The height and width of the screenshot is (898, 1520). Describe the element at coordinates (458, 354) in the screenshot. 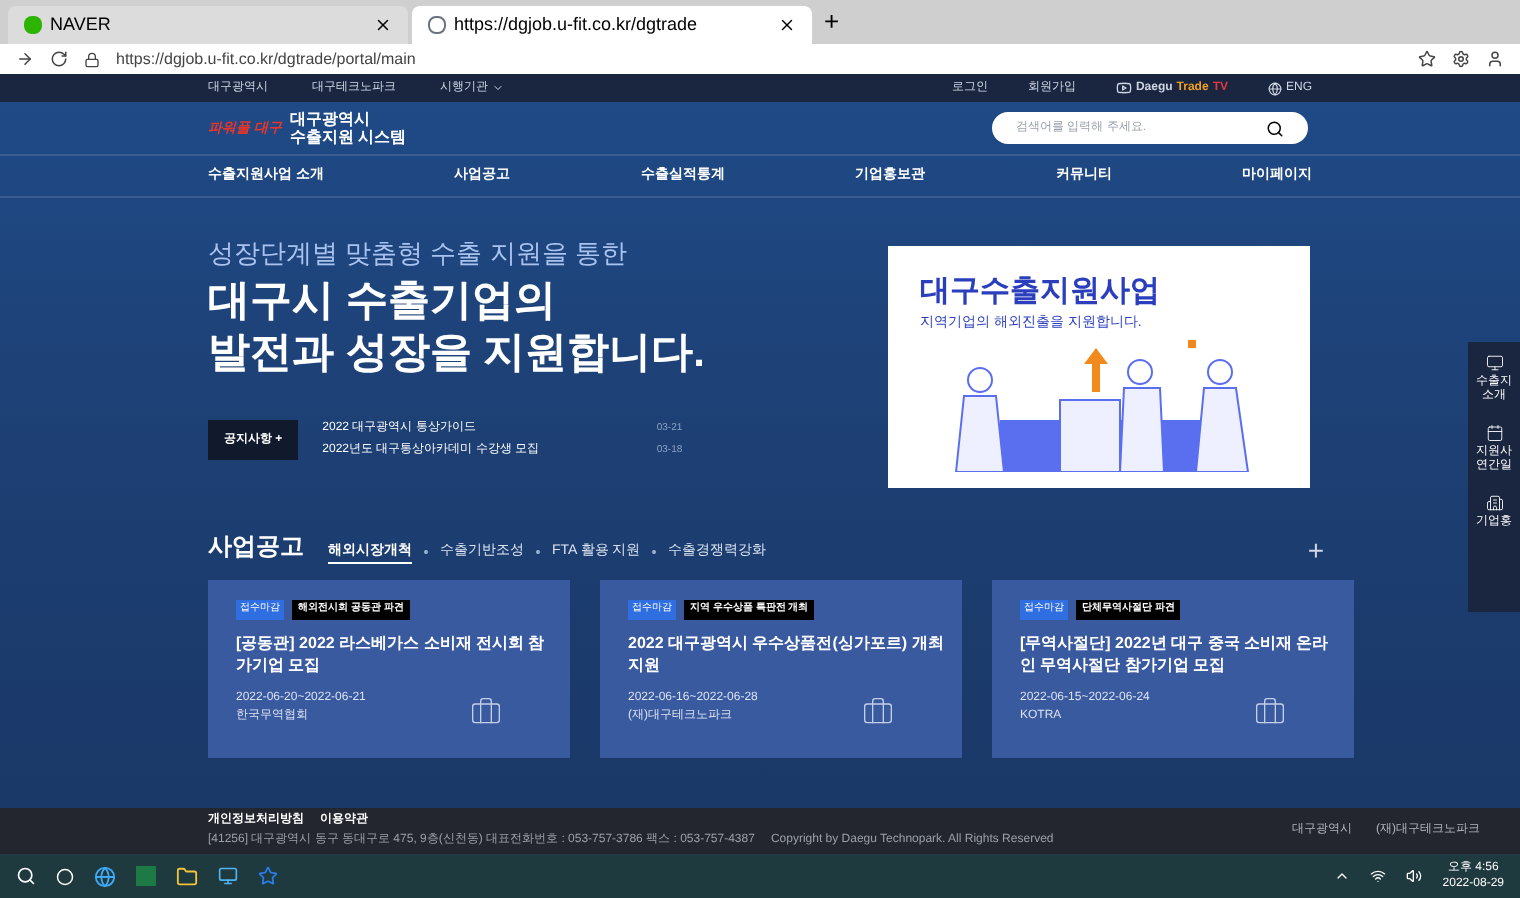

I see `hero-title: 발전과 성장을 지원합니다.` at that location.